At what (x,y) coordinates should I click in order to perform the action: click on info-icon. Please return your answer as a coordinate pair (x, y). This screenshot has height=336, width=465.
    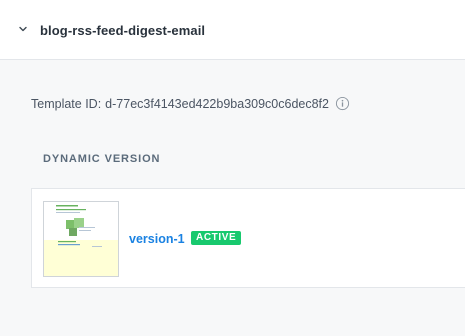
    Looking at the image, I should click on (342, 103).